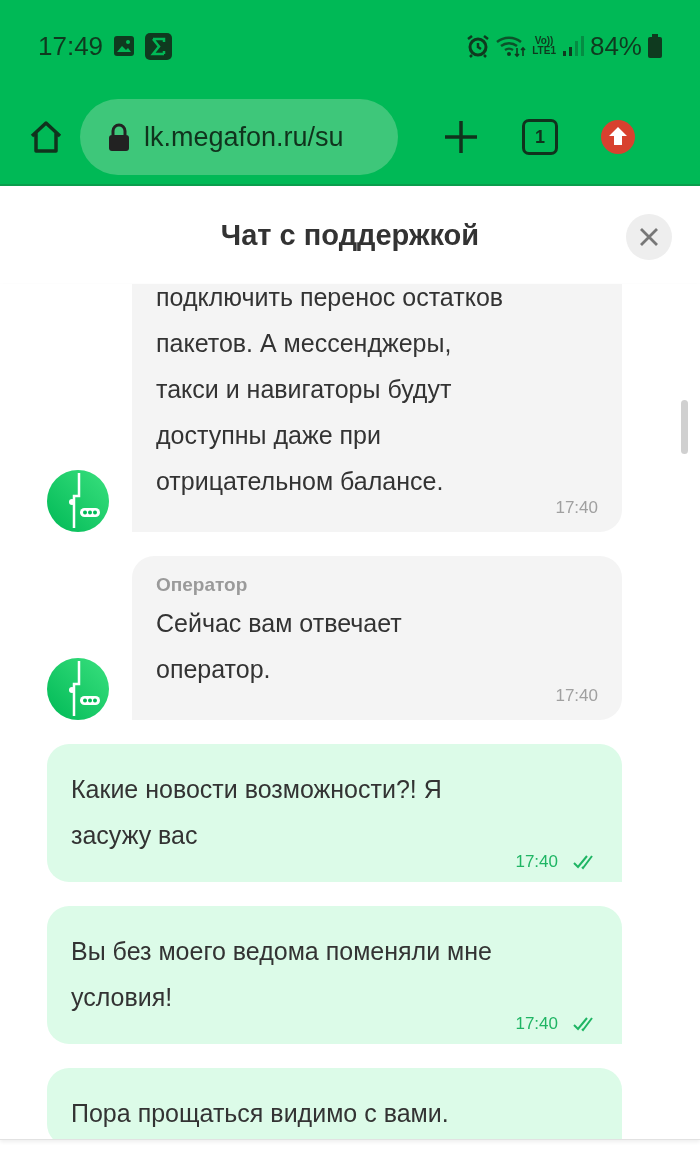 This screenshot has height=1149, width=700. I want to click on battery-icon, so click(655, 46).